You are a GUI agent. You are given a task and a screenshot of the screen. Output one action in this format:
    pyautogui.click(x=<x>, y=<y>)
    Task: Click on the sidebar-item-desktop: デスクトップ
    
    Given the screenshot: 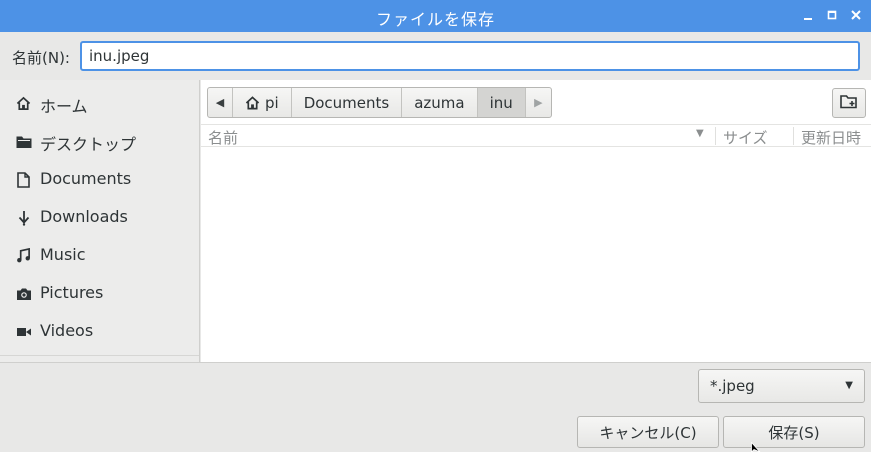 What is the action you would take?
    pyautogui.click(x=99, y=141)
    